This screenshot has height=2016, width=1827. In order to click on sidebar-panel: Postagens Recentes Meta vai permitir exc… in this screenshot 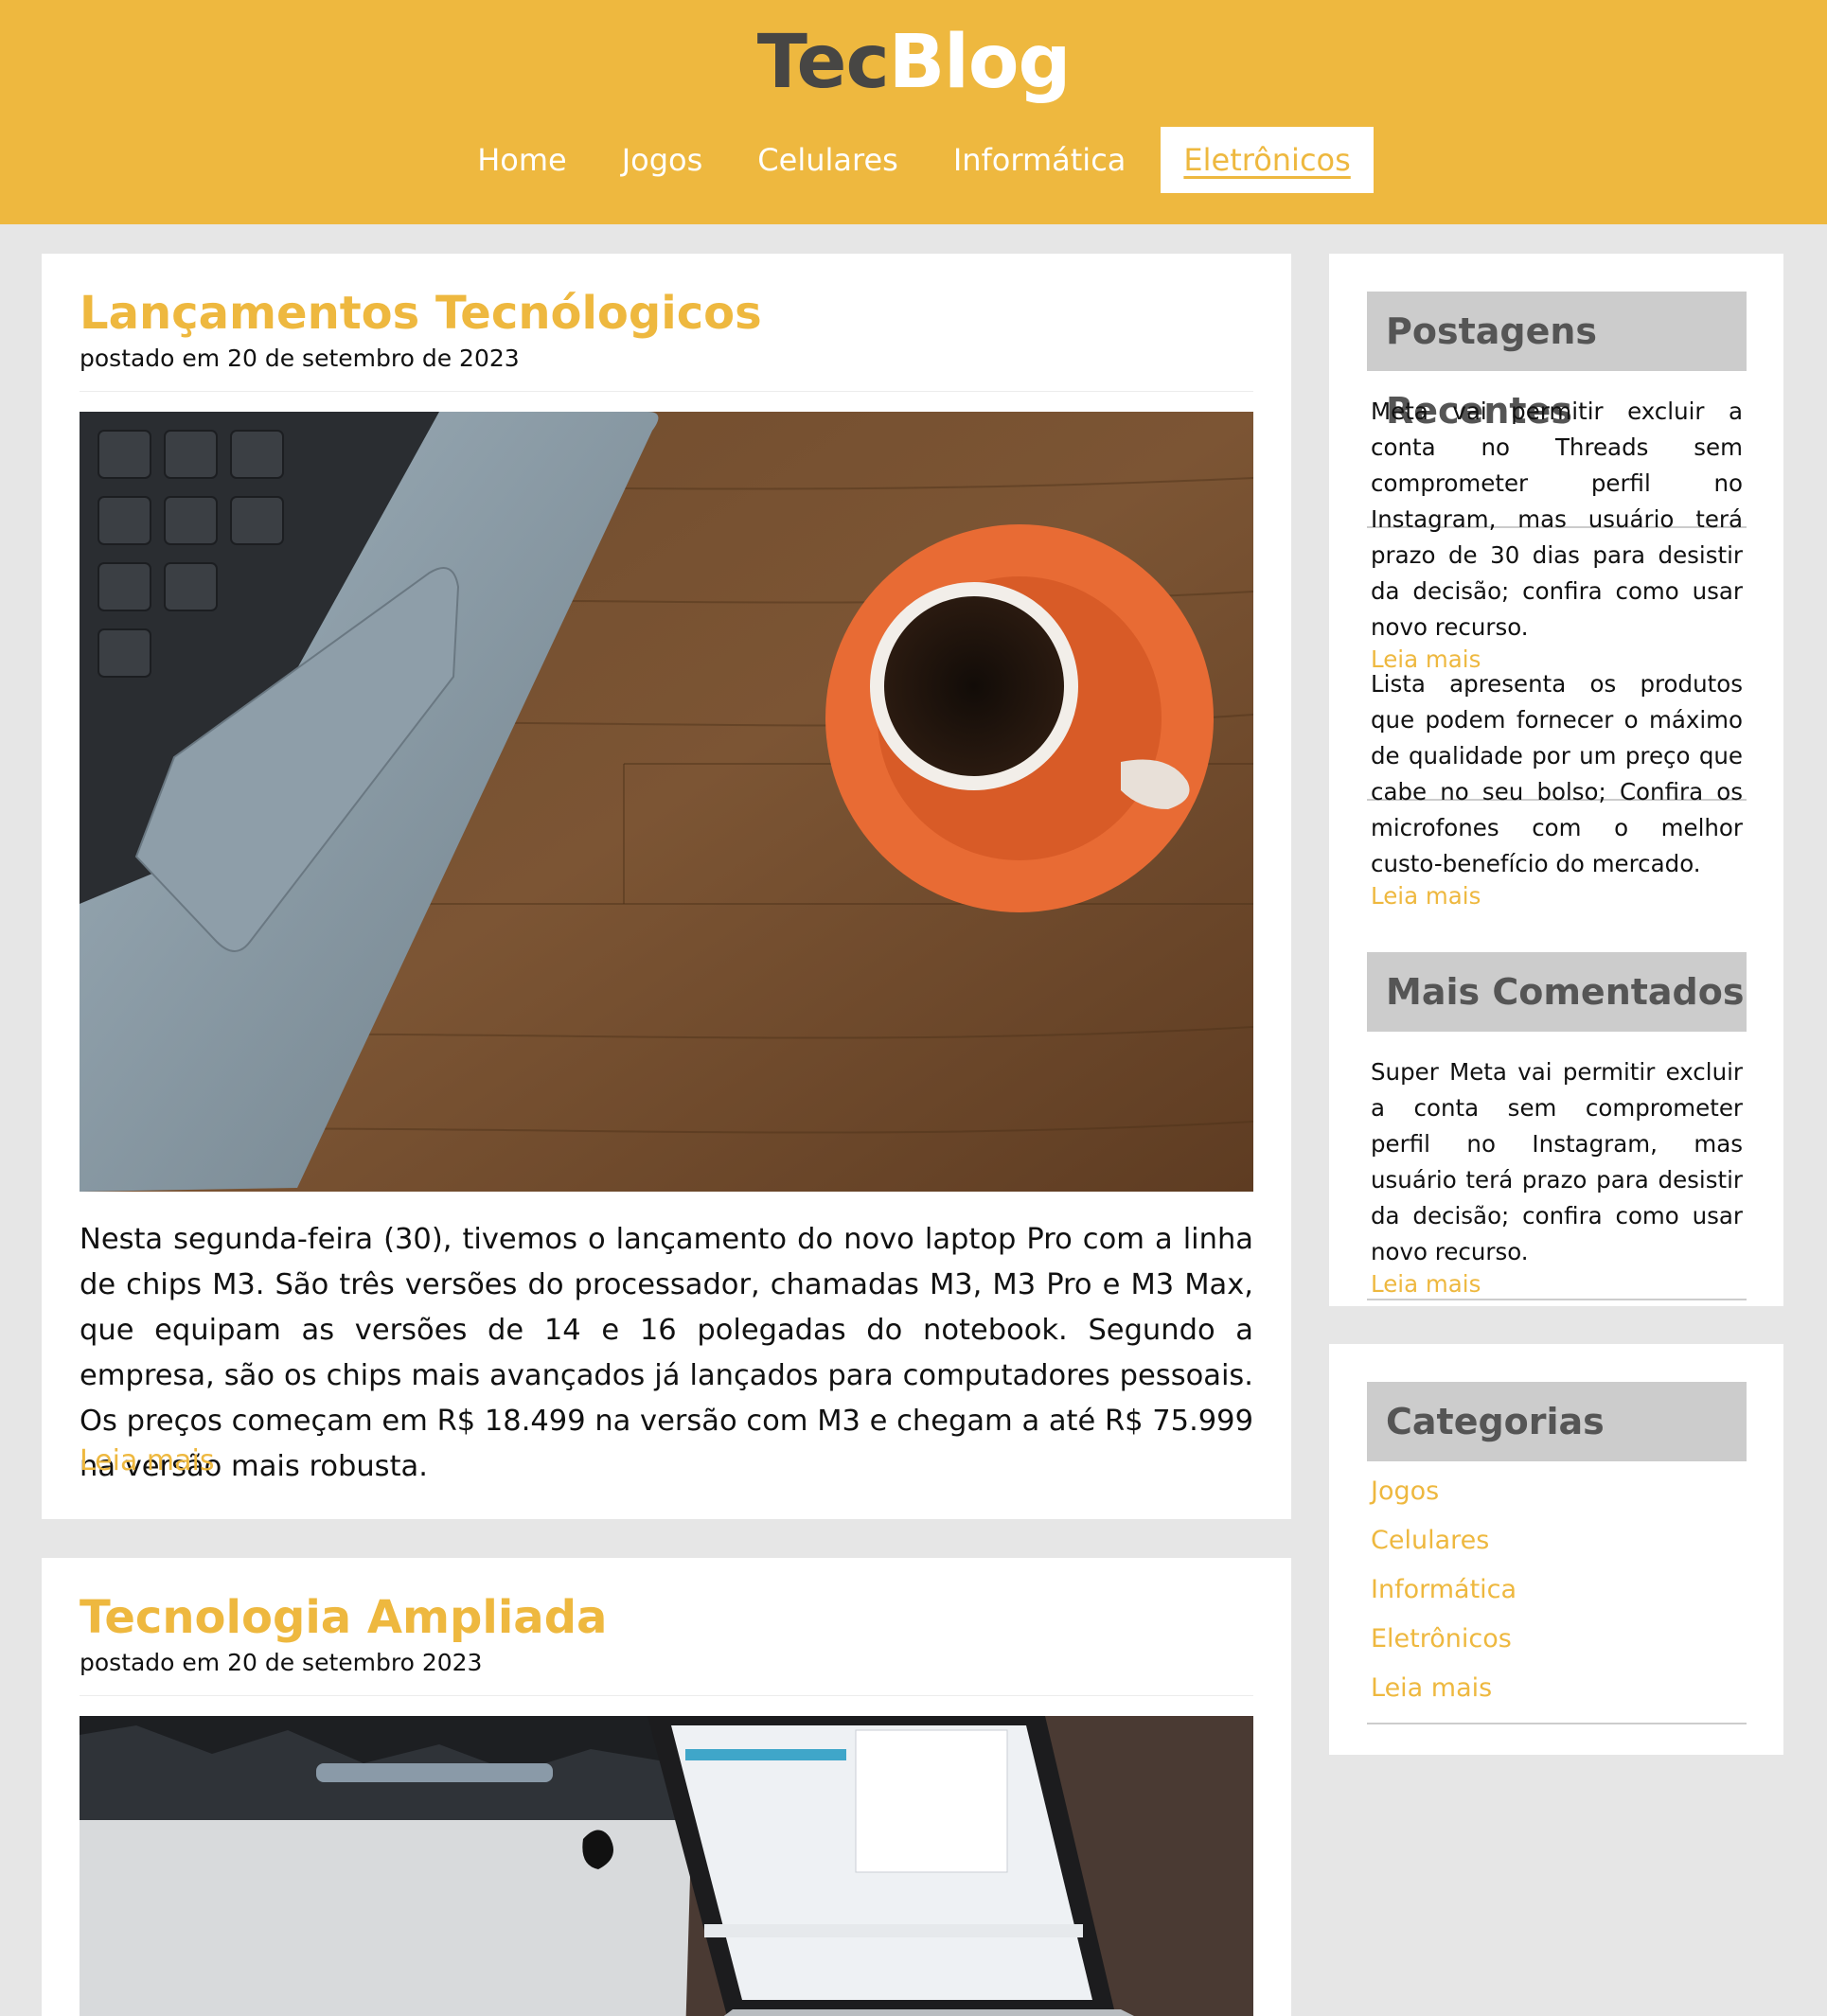, I will do `click(1556, 780)`.